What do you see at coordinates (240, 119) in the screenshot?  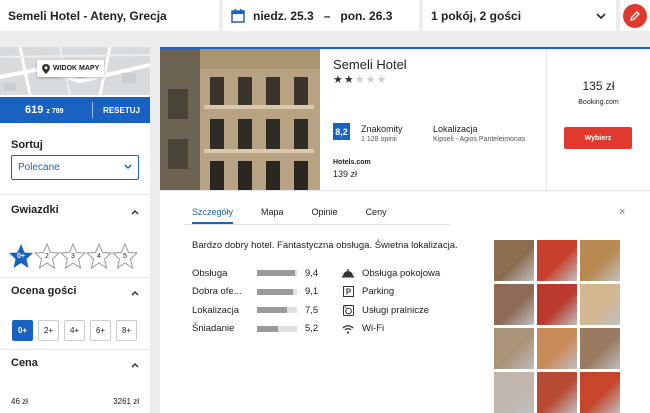 I see `hotel-photo` at bounding box center [240, 119].